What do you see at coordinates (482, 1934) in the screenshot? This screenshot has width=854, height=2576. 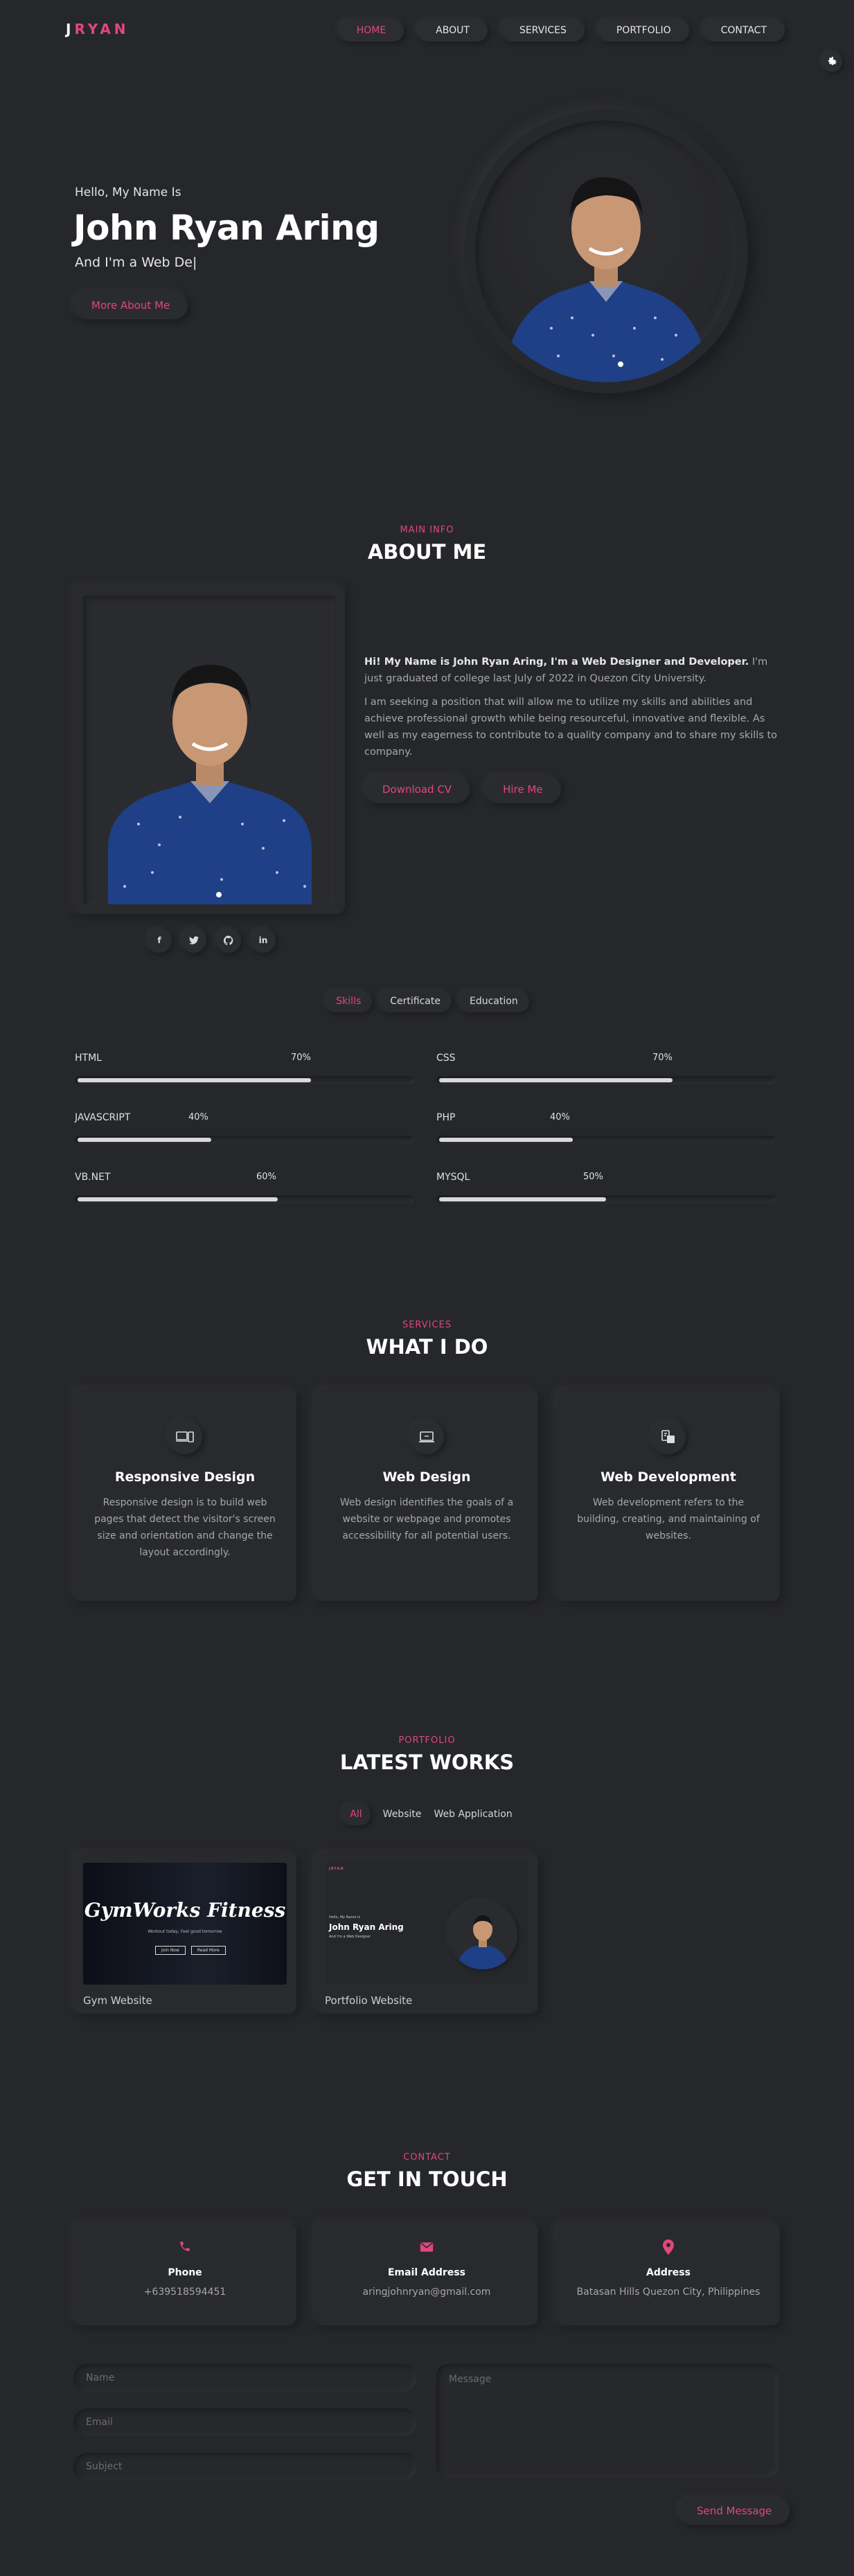 I see `thumb-avatar` at bounding box center [482, 1934].